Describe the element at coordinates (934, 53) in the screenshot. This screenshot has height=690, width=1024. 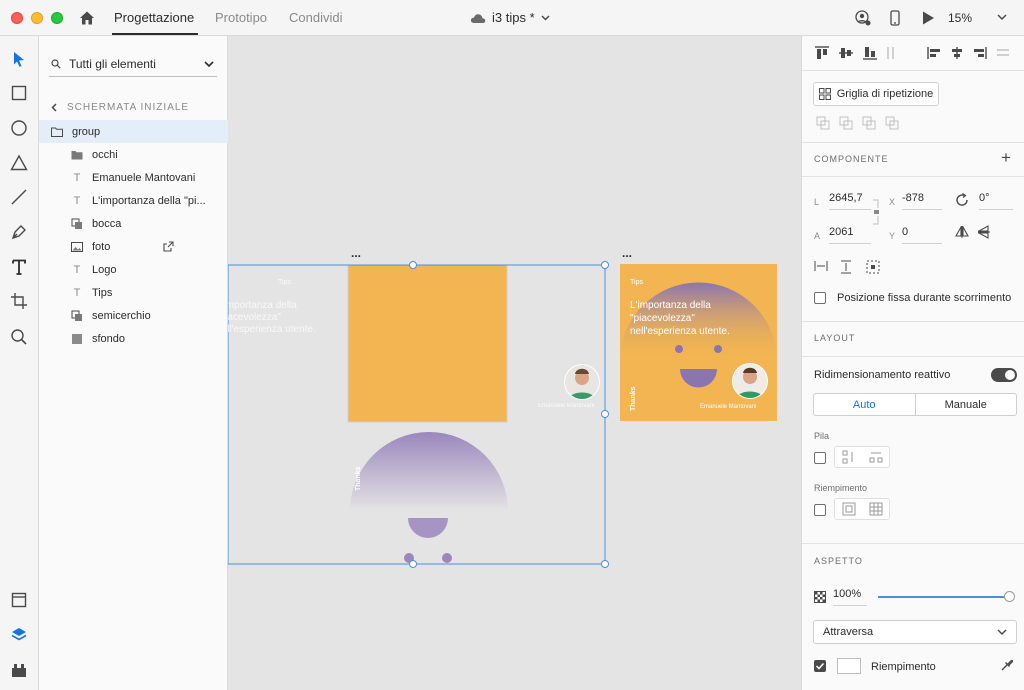
I see `align-left-icon` at that location.